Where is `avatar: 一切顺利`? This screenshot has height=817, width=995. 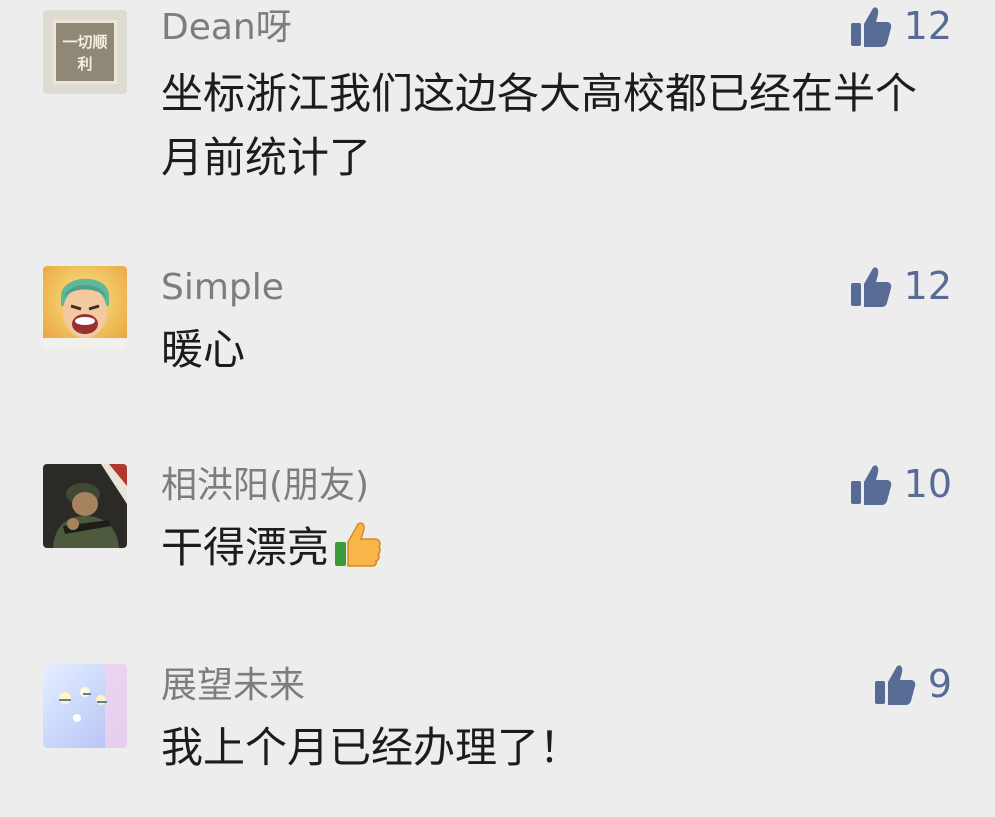 avatar: 一切顺利 is located at coordinates (85, 52).